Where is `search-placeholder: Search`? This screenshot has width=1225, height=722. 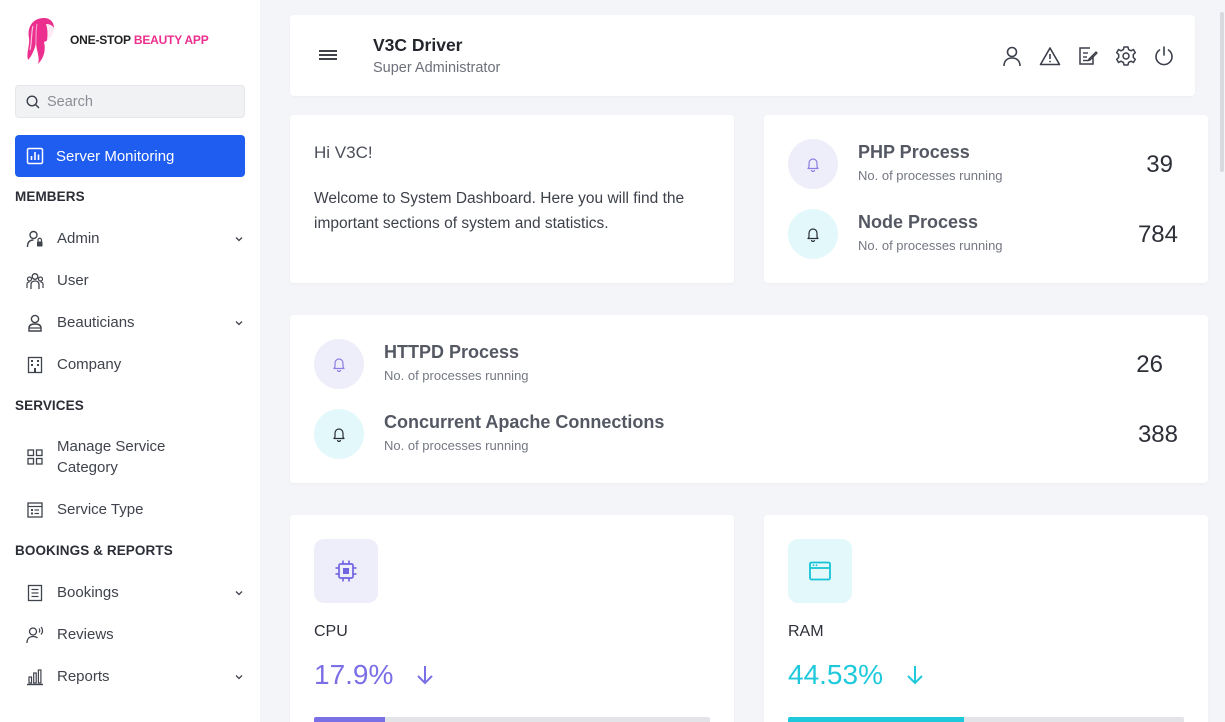
search-placeholder: Search is located at coordinates (70, 101).